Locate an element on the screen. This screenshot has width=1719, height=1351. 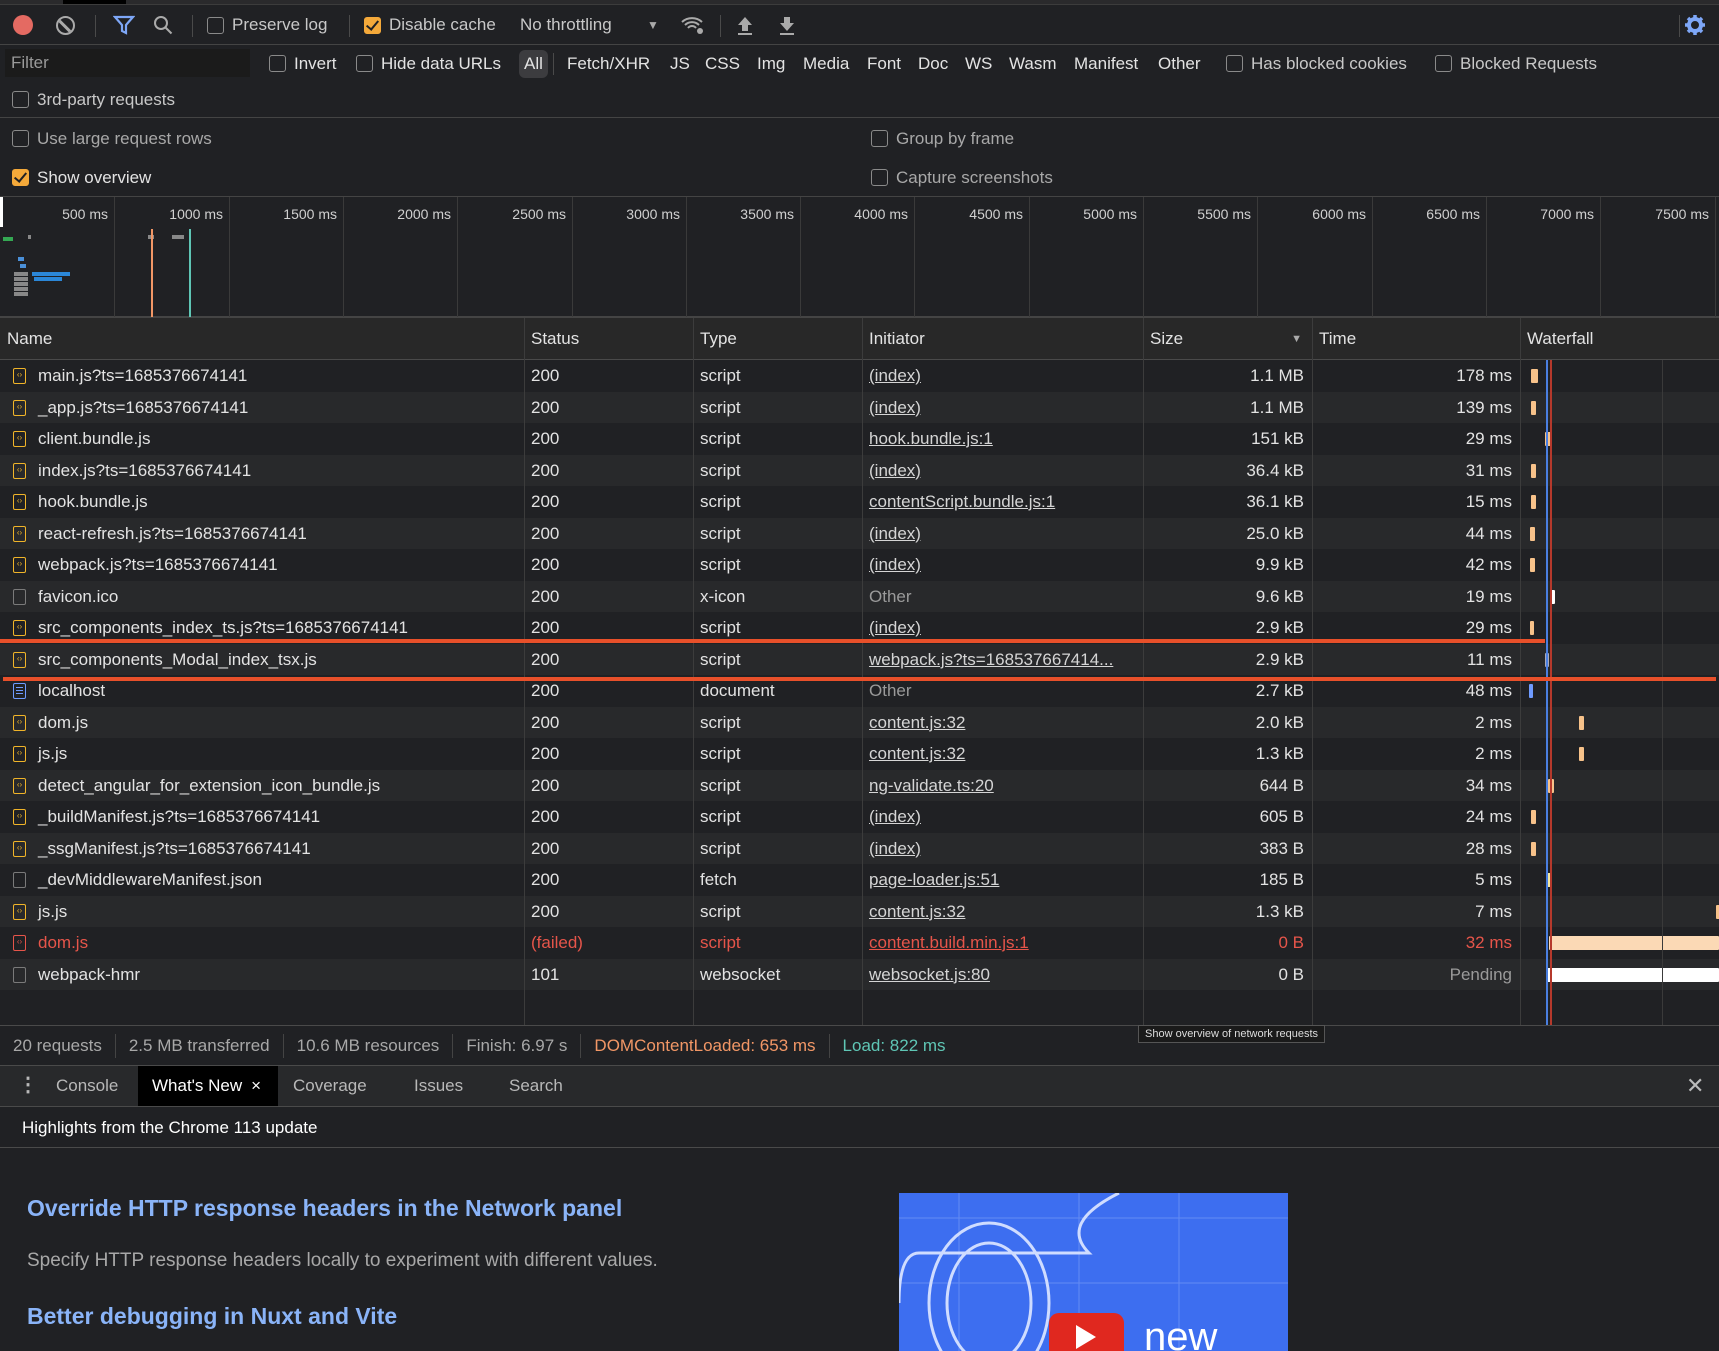
table-row: ‹› js.js 200 script content.js:32 1.3 kB 7 ms is located at coordinates (859, 911).